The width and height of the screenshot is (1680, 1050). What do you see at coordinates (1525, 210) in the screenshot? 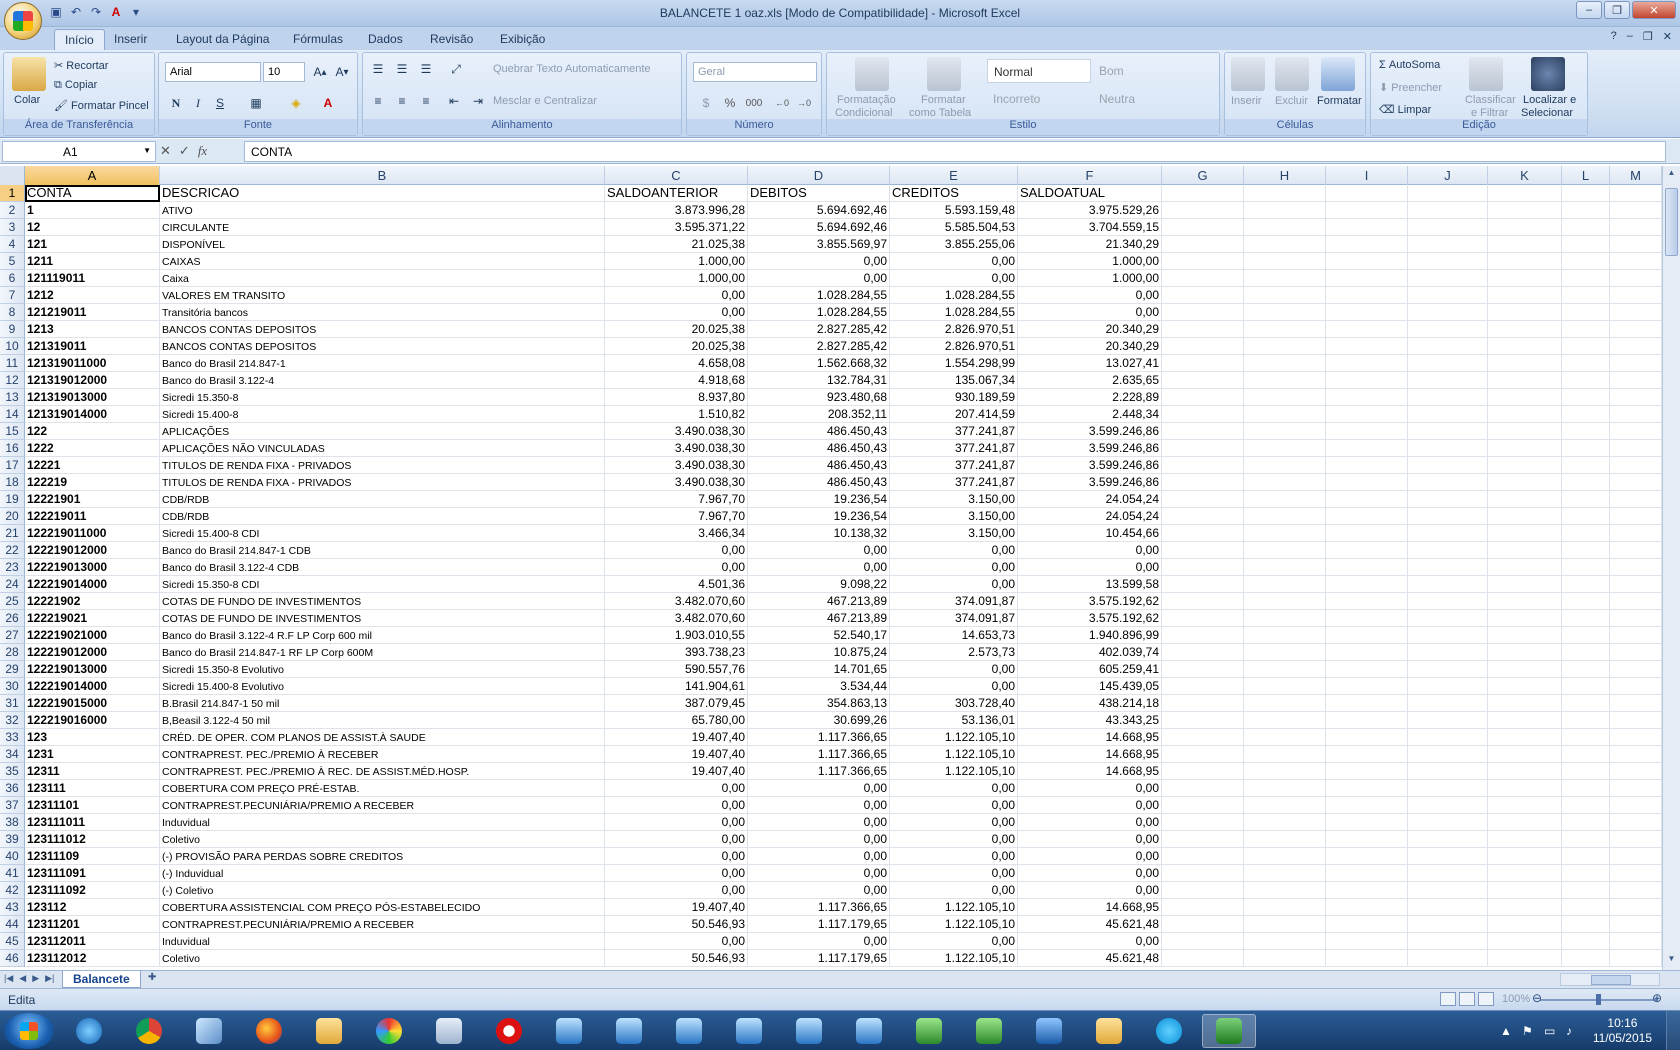
I see `cell-k2` at bounding box center [1525, 210].